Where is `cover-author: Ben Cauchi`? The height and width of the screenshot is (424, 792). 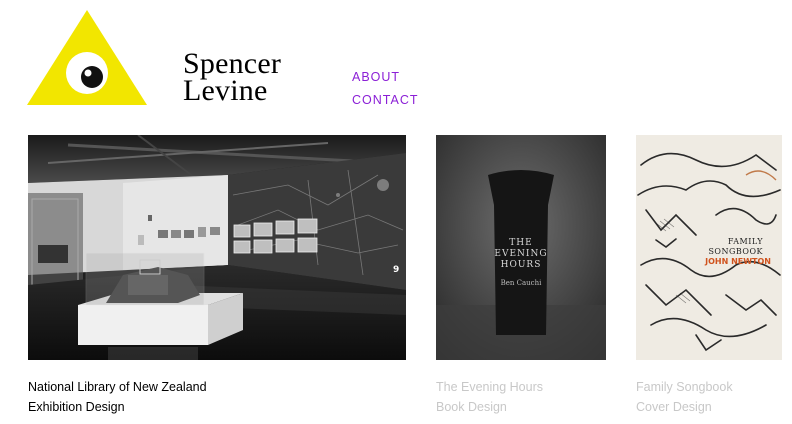 cover-author: Ben Cauchi is located at coordinates (521, 283).